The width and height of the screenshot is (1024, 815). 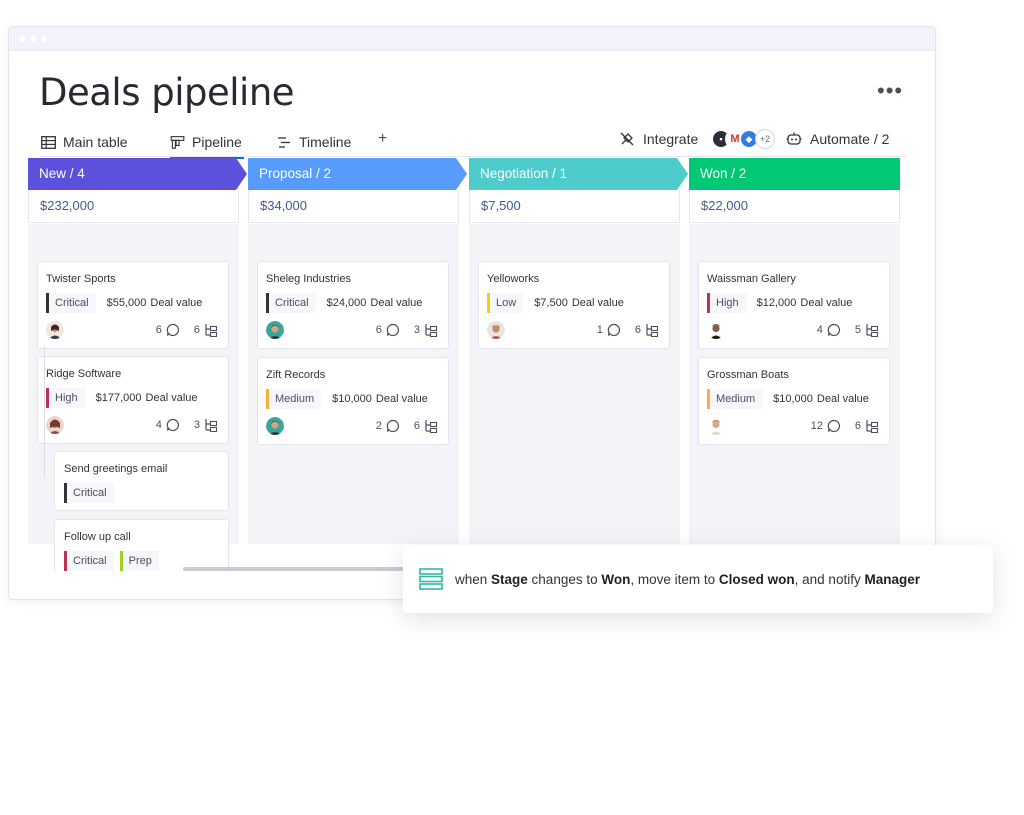 I want to click on subitems-connector, so click(x=44, y=412).